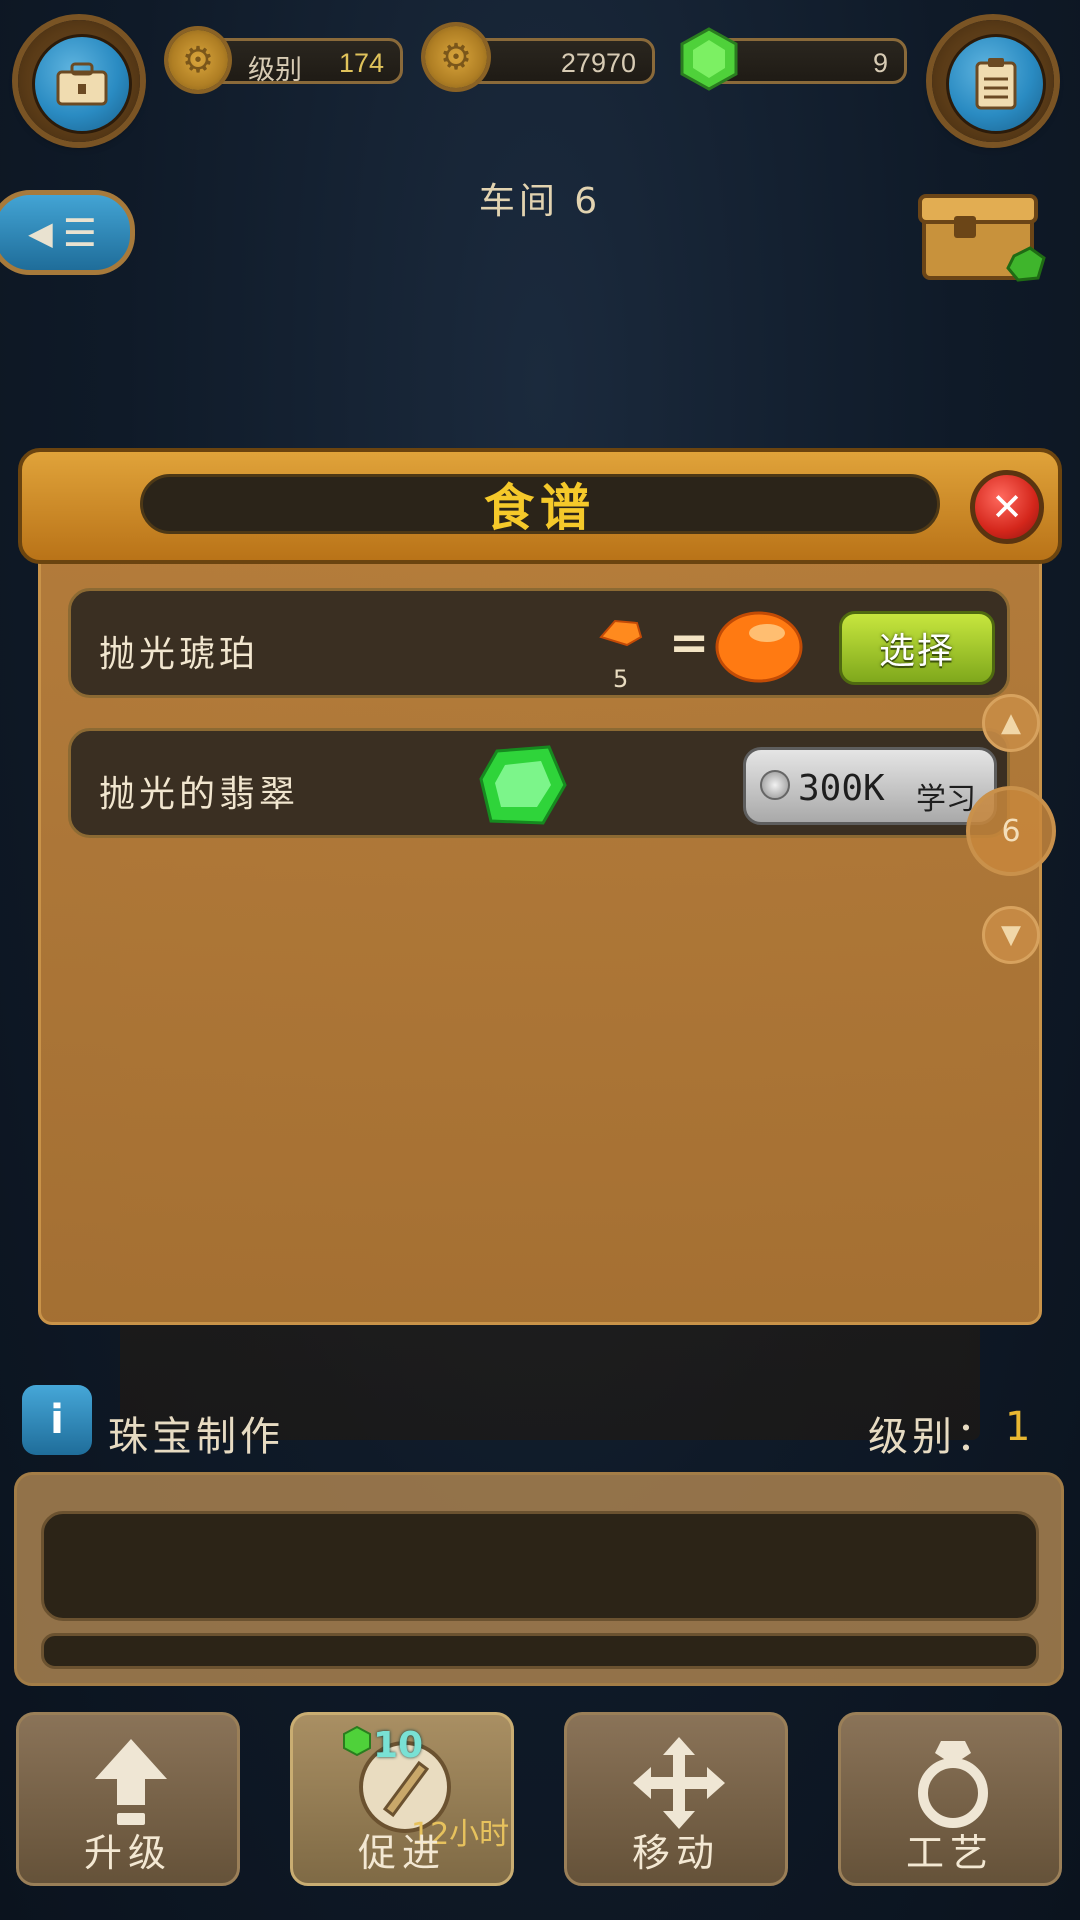 Image resolution: width=1080 pixels, height=1920 pixels. What do you see at coordinates (709, 59) in the screenshot?
I see `gem-icon` at bounding box center [709, 59].